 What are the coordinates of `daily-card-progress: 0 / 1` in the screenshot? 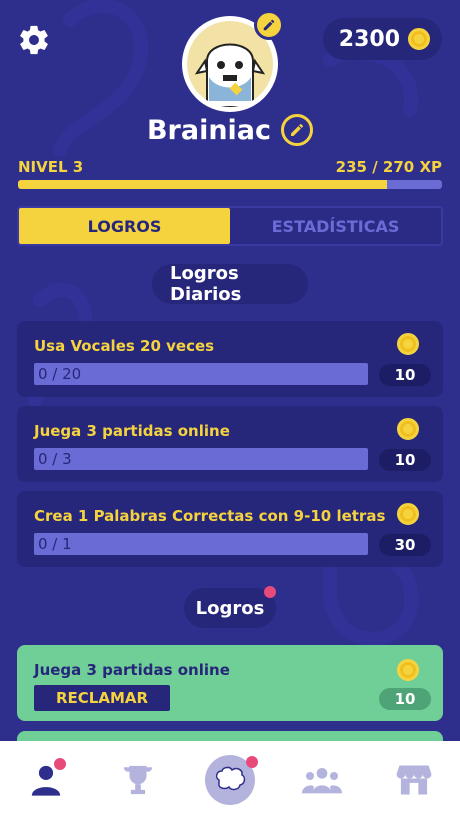 It's located at (201, 544).